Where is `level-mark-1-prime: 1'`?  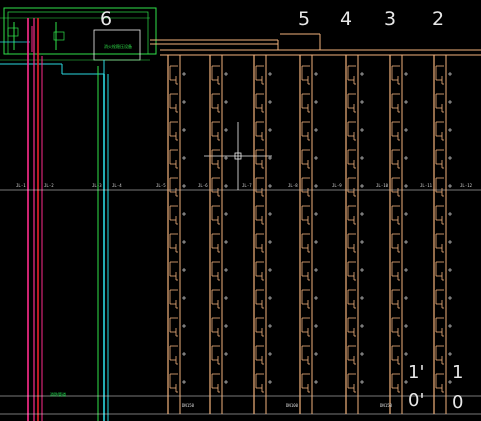 level-mark-1-prime: 1' is located at coordinates (416, 372).